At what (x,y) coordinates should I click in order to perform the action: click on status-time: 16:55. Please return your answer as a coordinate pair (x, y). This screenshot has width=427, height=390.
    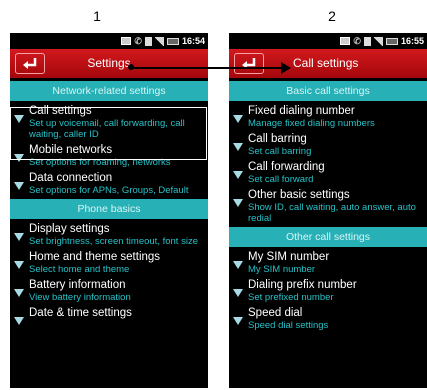
    Looking at the image, I should click on (412, 41).